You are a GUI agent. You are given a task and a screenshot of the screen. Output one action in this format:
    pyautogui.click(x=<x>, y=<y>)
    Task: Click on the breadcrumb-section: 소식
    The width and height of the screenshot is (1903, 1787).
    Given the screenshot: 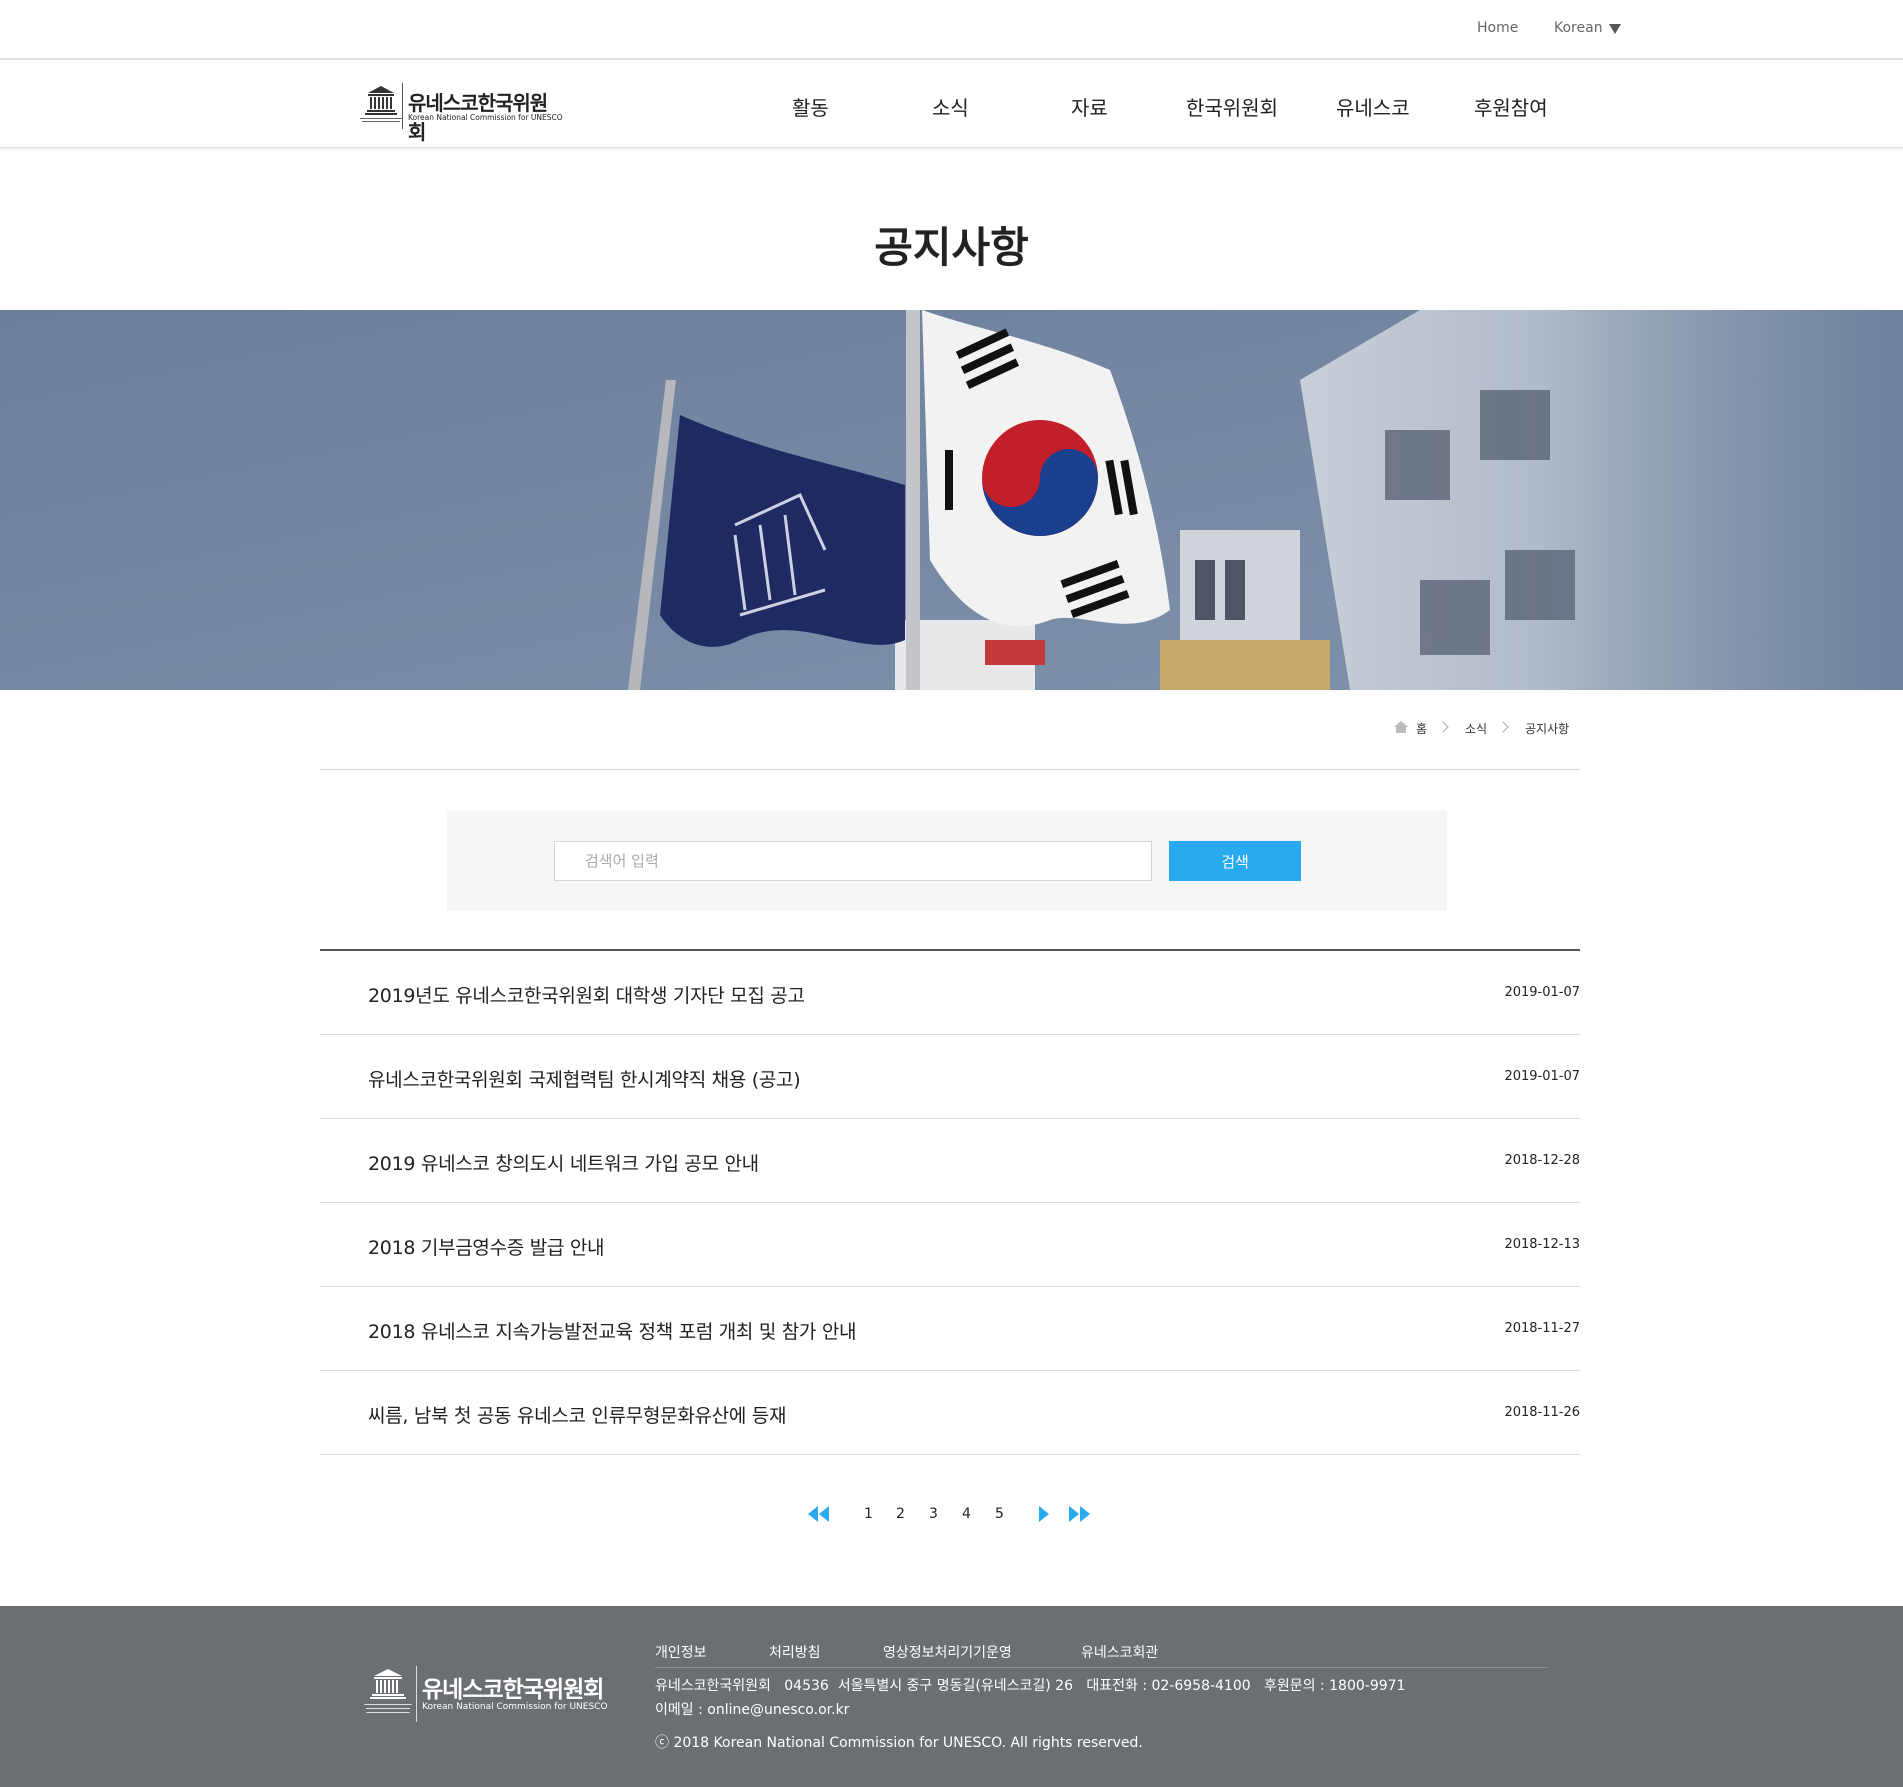 What is the action you would take?
    pyautogui.click(x=1476, y=728)
    